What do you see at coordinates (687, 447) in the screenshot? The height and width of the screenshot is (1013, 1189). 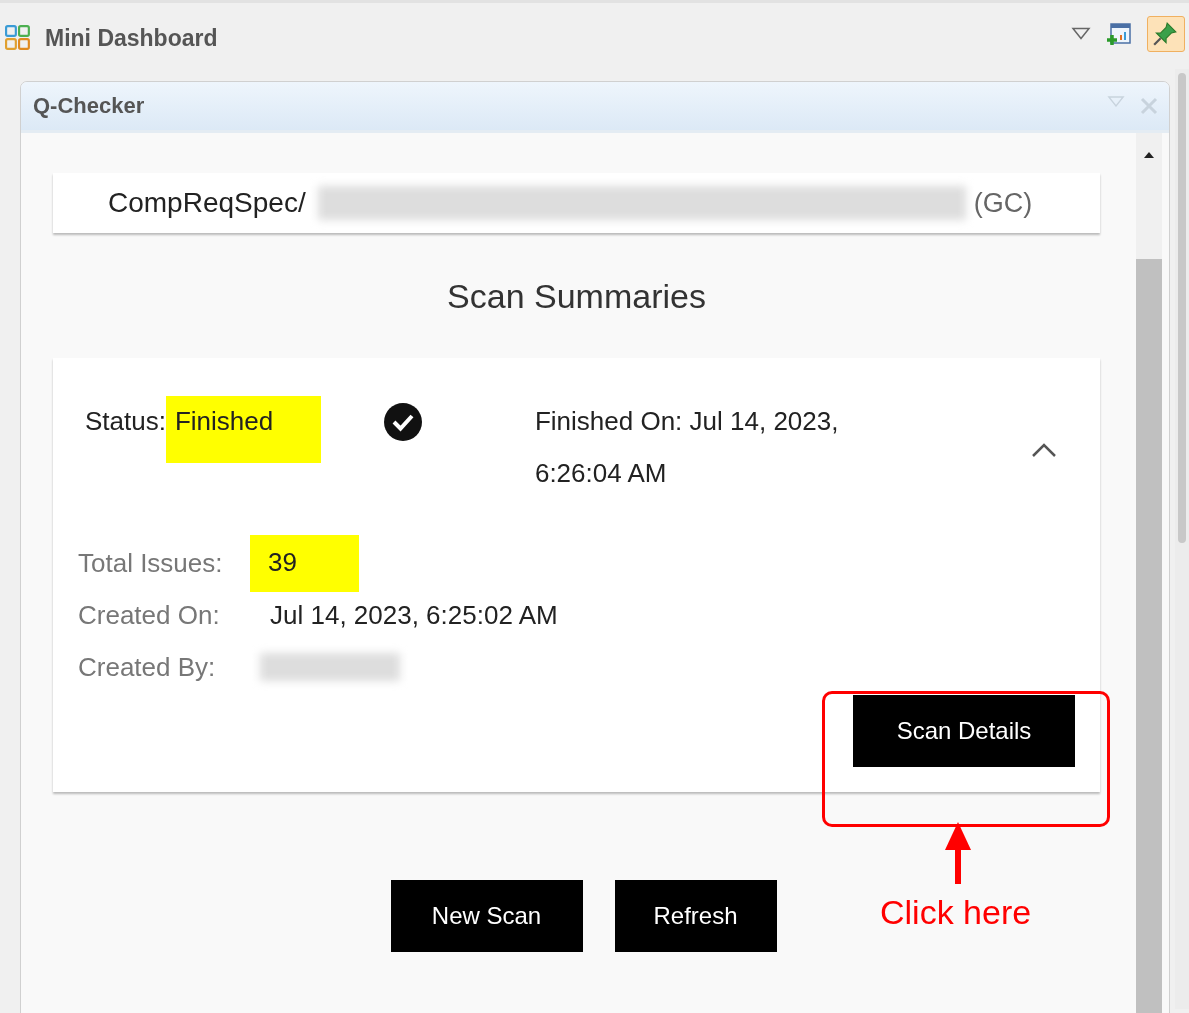 I see `finished-on-text: Finished On: Jul 14, 2023, 6:26:04 AM` at bounding box center [687, 447].